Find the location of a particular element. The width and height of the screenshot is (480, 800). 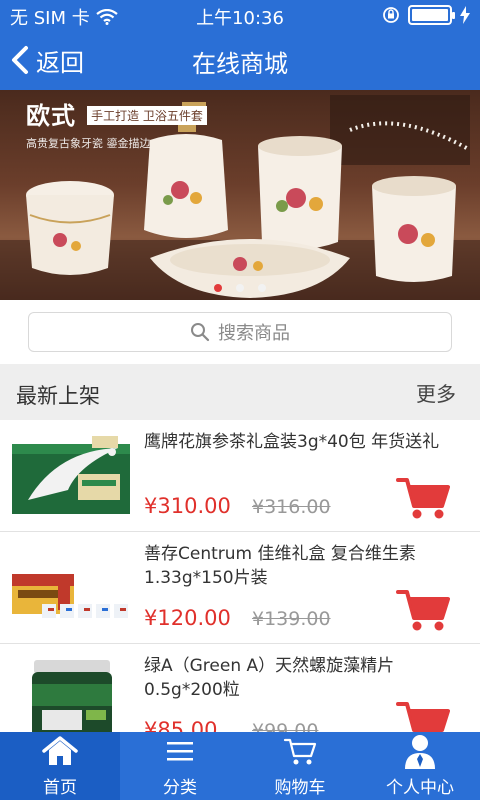

banner-headline: 欧式 is located at coordinates (51, 116).